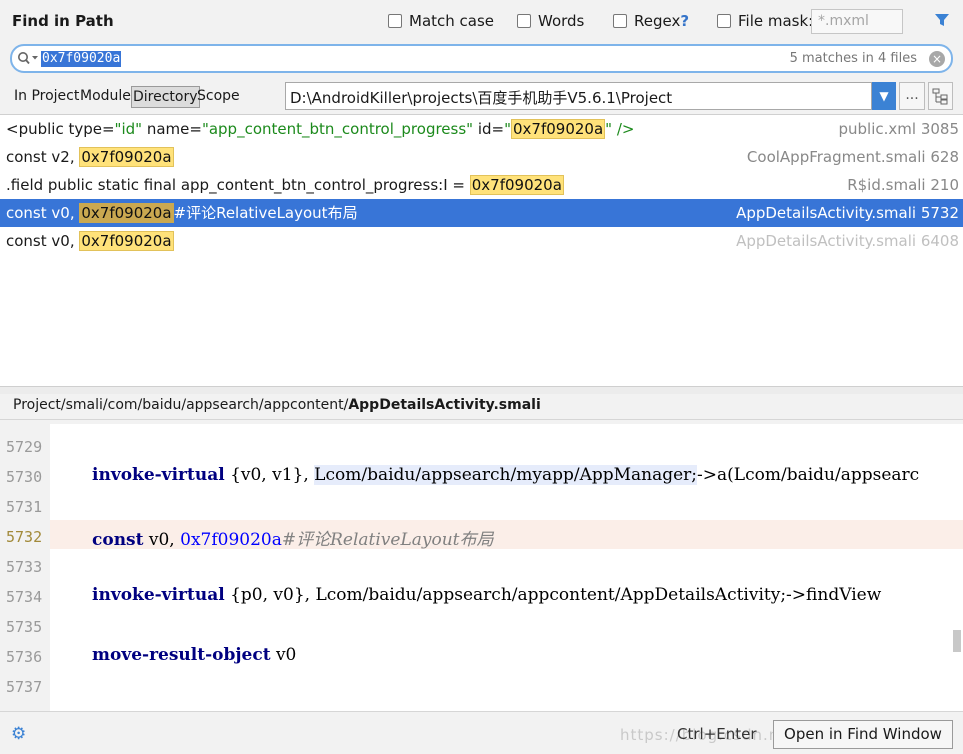 The image size is (963, 754). I want to click on code-text: ->a(Lcom/baidu/appsearc, so click(808, 475).